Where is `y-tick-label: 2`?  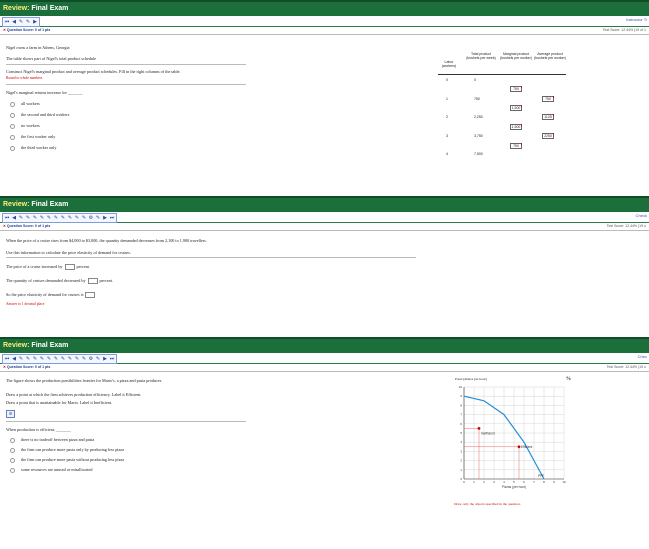
y-tick-label: 2 is located at coordinates (461, 461).